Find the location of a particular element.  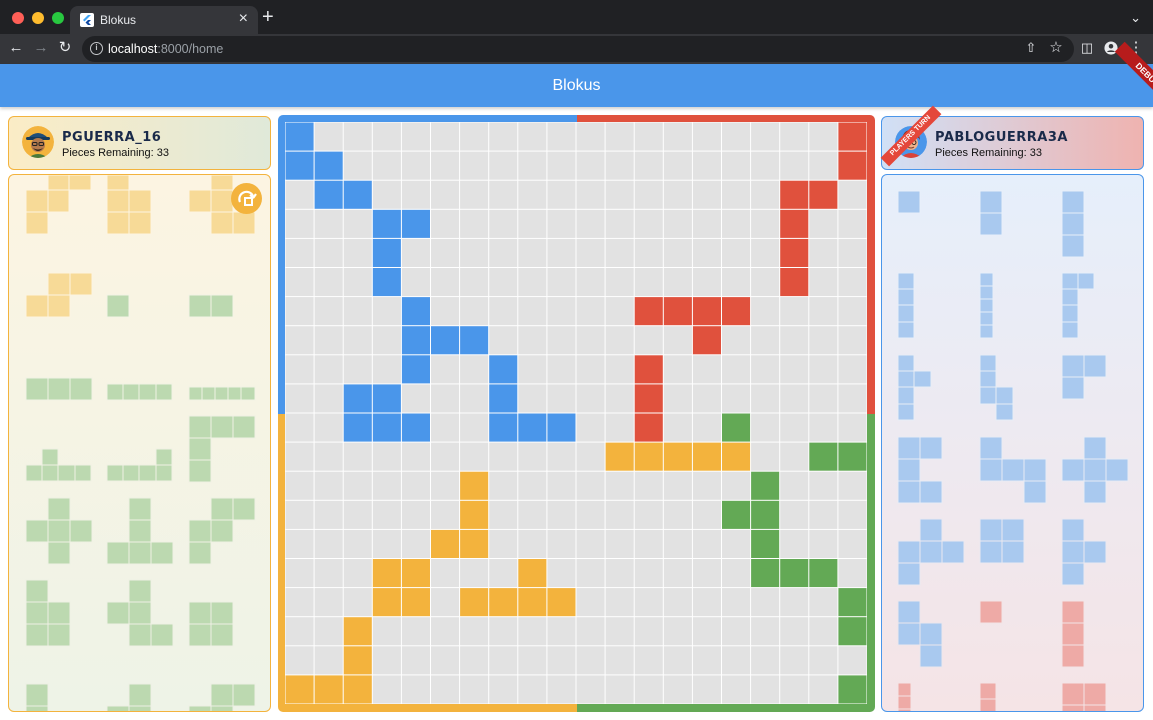

close-window-button is located at coordinates (18, 18).